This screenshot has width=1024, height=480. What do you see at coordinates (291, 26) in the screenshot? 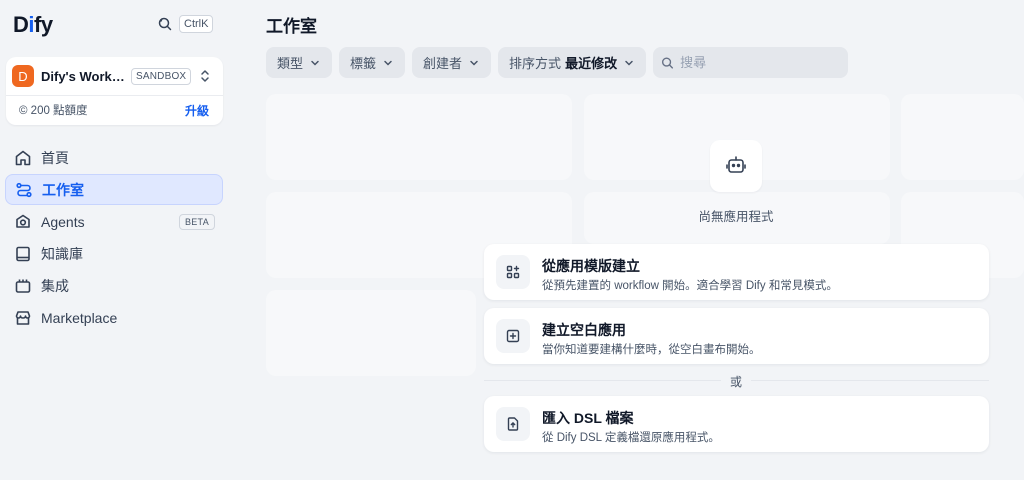
I see `page-title: 工作室` at bounding box center [291, 26].